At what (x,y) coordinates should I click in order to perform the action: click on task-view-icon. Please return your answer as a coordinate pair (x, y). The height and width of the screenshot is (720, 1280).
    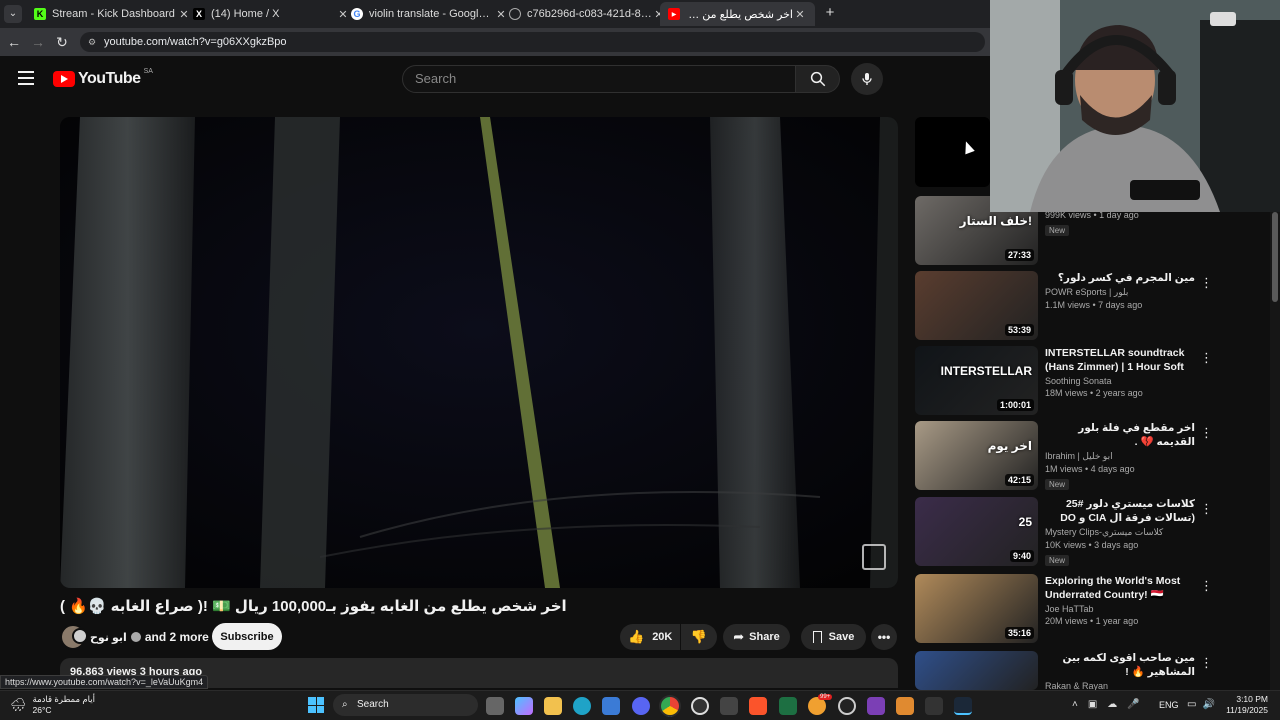
    Looking at the image, I should click on (495, 706).